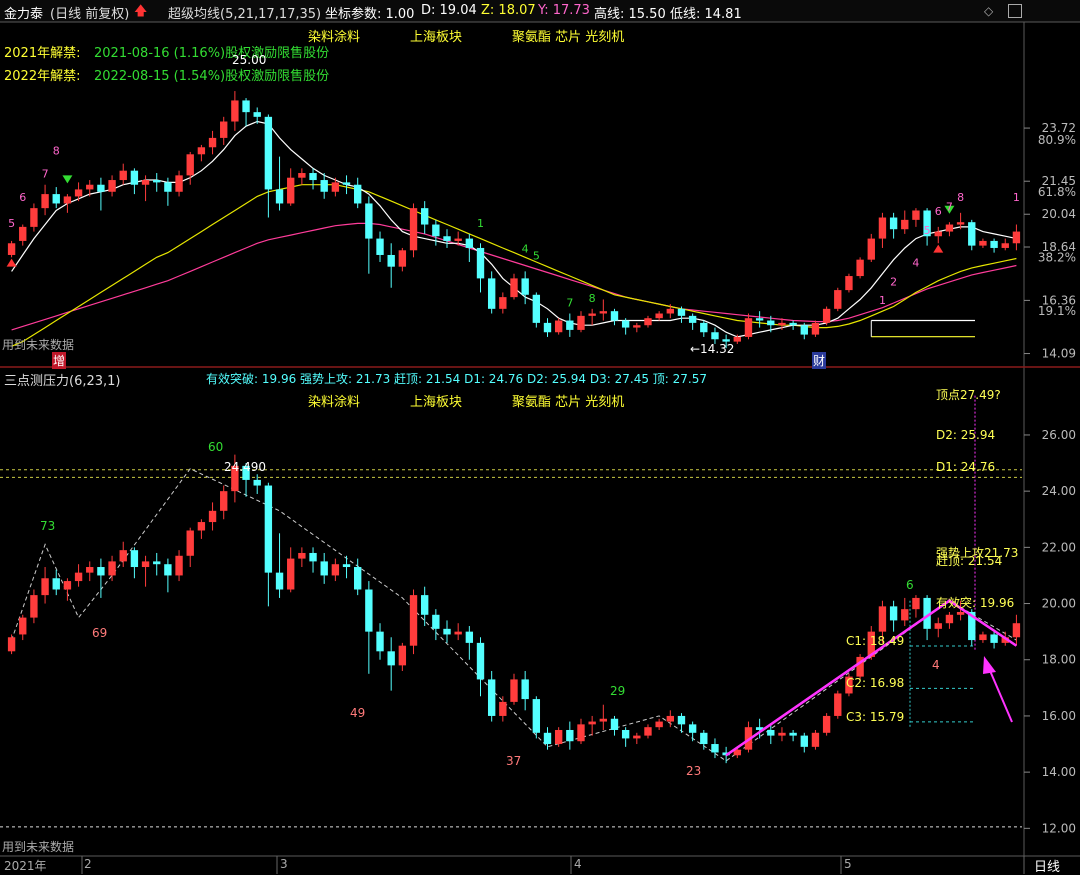 The width and height of the screenshot is (1080, 875). What do you see at coordinates (245, 467) in the screenshot?
I see `pivot-price-label: 24.490` at bounding box center [245, 467].